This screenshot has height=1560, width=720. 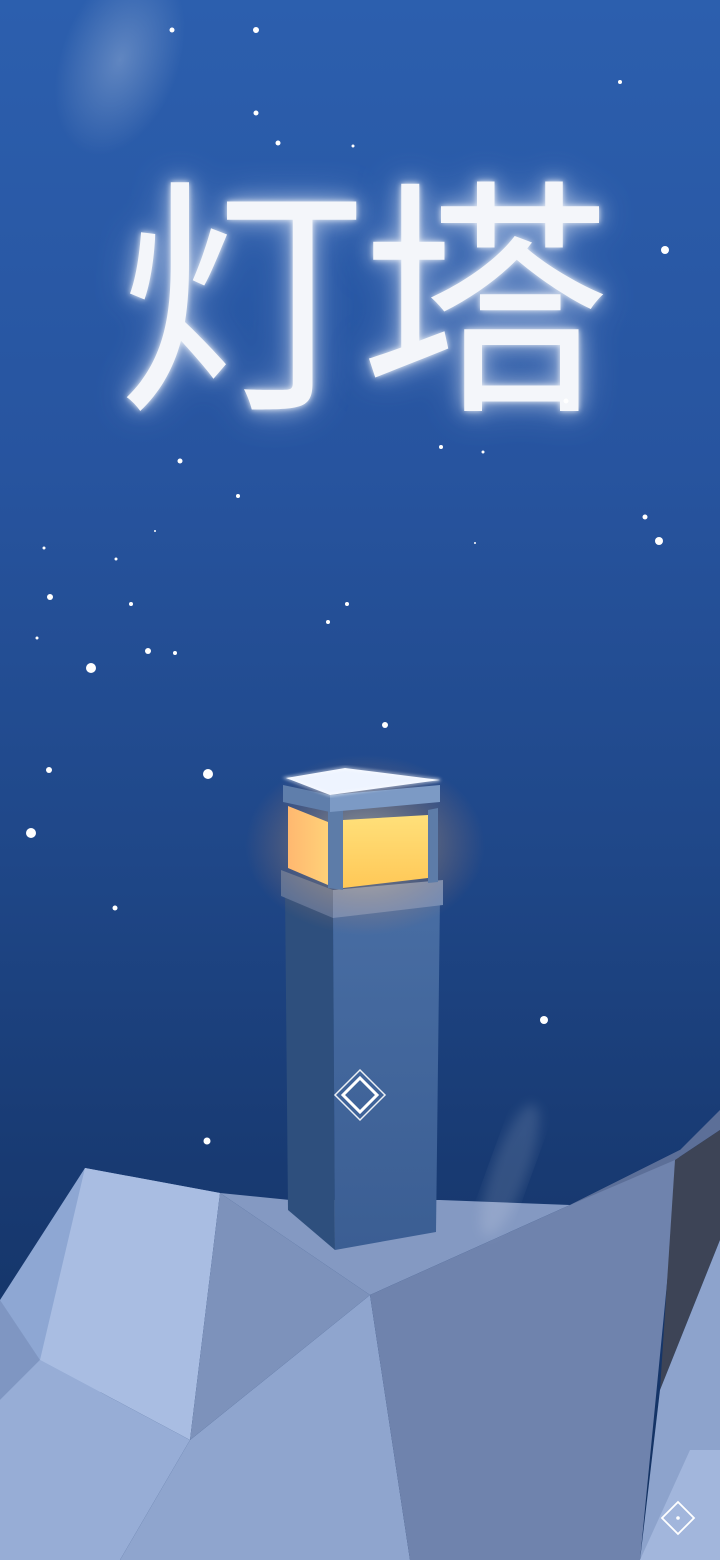 What do you see at coordinates (363, 304) in the screenshot?
I see `game-title: 灯塔` at bounding box center [363, 304].